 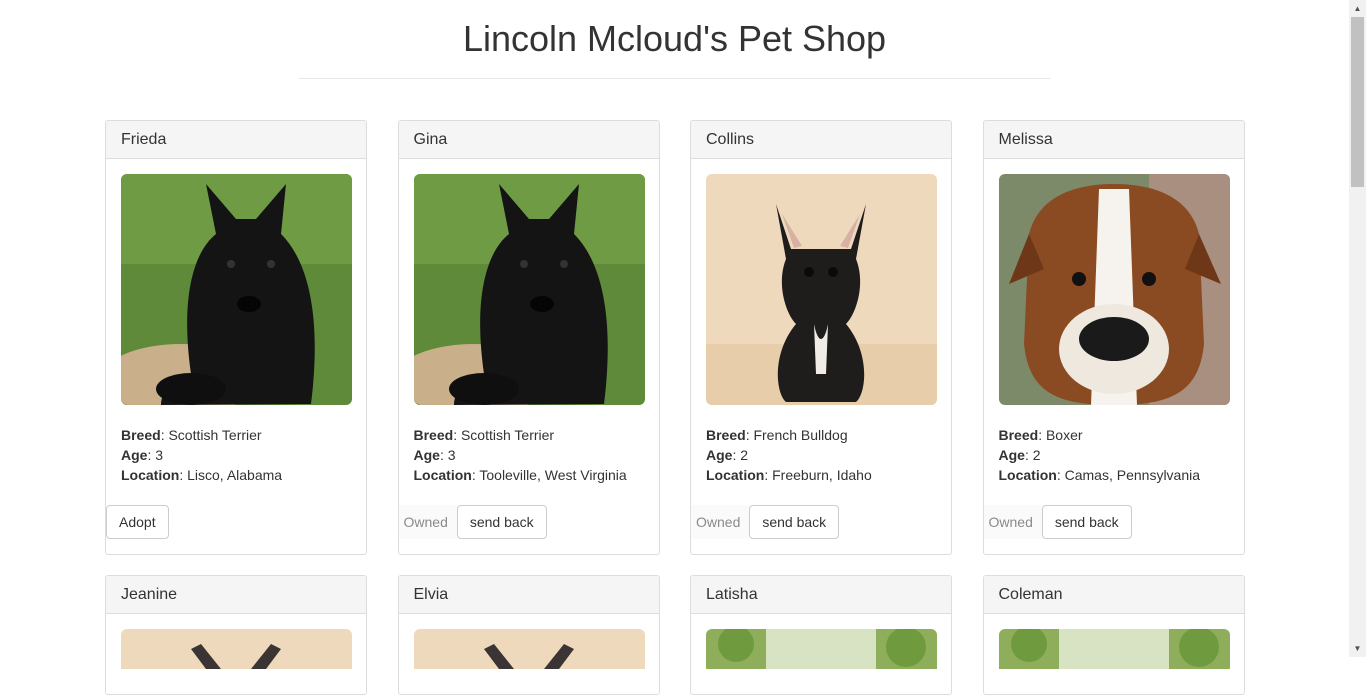 I want to click on scroll-up-icon: ▲, so click(x=1357, y=8).